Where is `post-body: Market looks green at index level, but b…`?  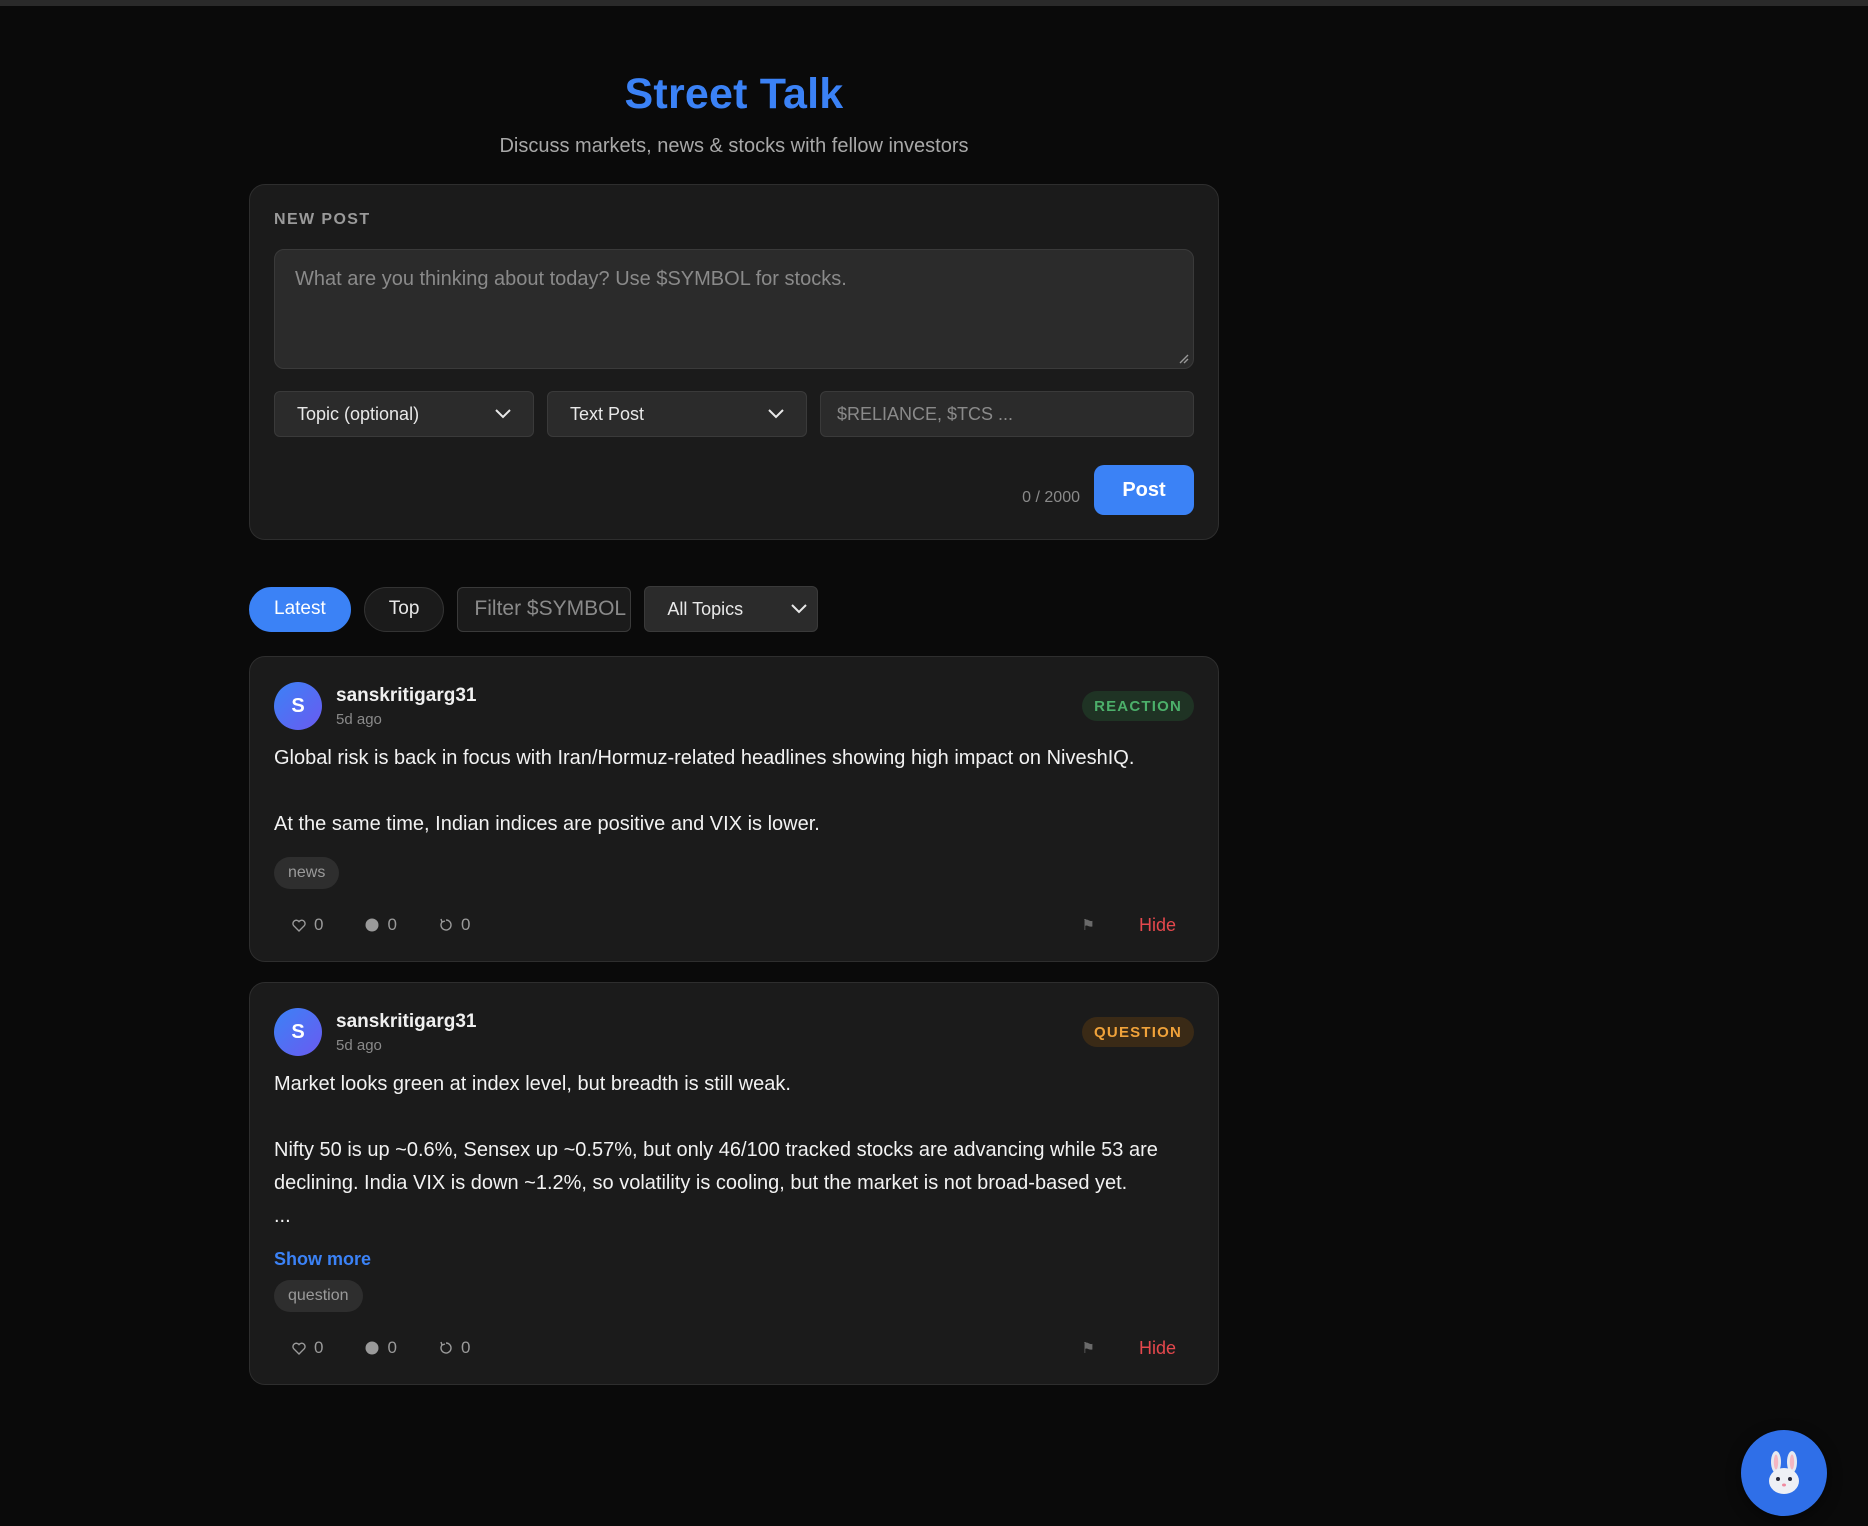
post-body: Market looks green at index level, but b… is located at coordinates (716, 1150).